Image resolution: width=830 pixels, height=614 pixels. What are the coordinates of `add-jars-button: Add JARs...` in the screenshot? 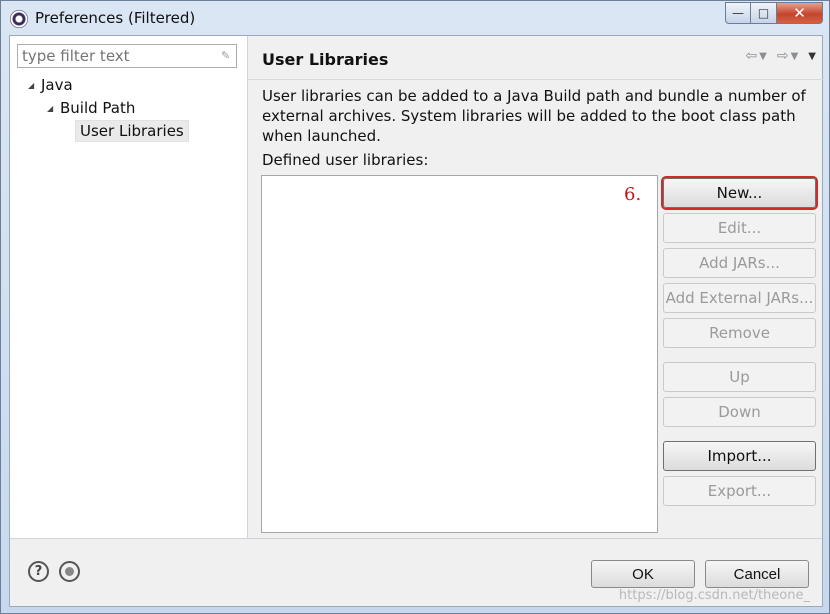 It's located at (739, 263).